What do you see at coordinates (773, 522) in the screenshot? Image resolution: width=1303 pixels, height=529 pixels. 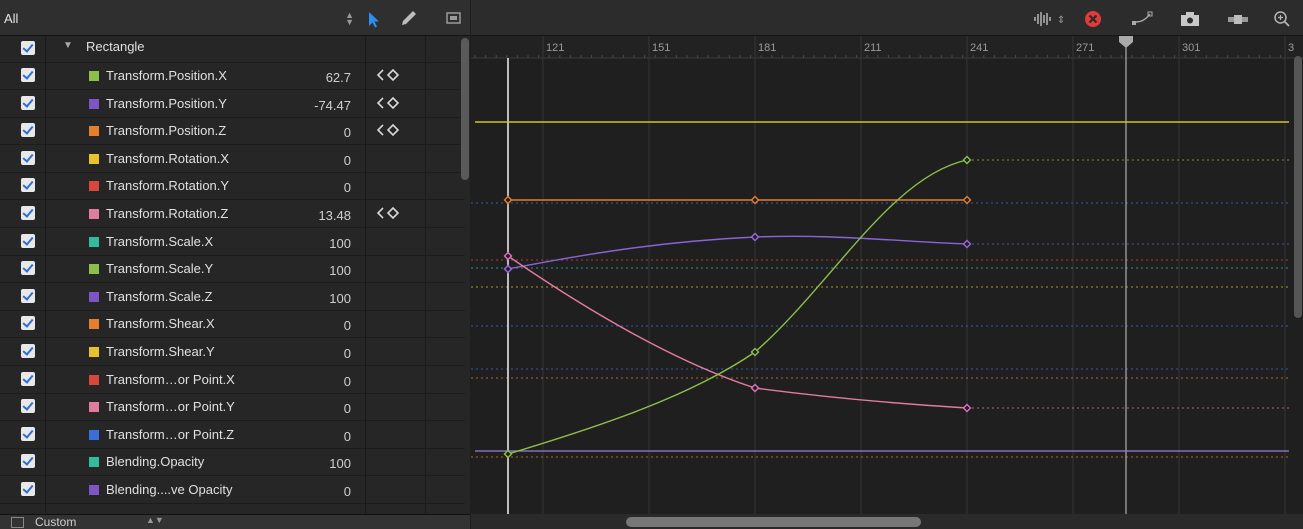 I see `graph-scroll-thumb` at bounding box center [773, 522].